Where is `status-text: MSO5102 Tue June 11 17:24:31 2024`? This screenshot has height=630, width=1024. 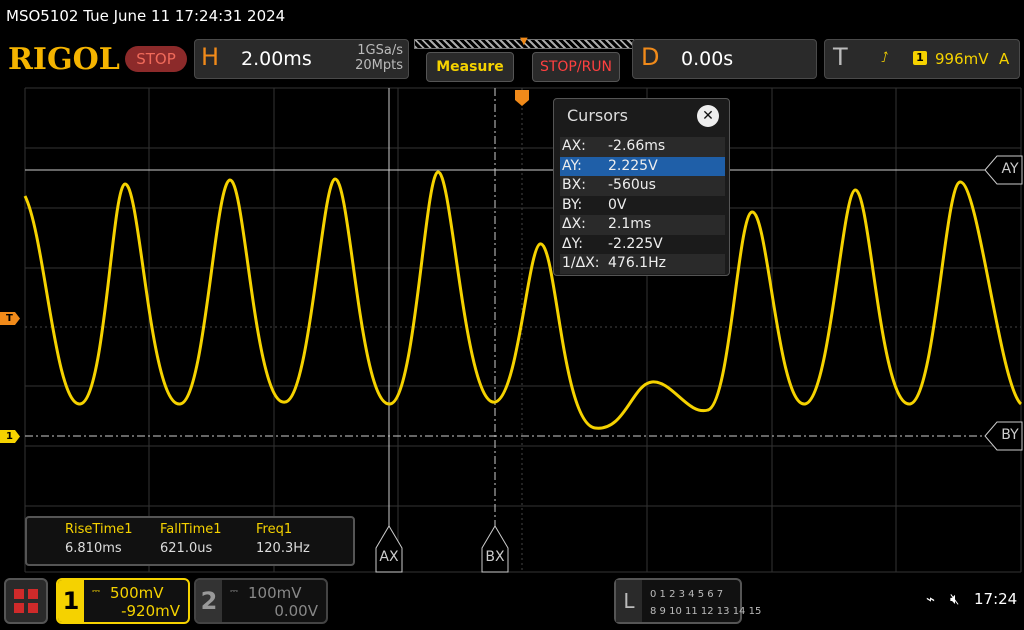
status-text: MSO5102 Tue June 11 17:24:31 2024 is located at coordinates (146, 16).